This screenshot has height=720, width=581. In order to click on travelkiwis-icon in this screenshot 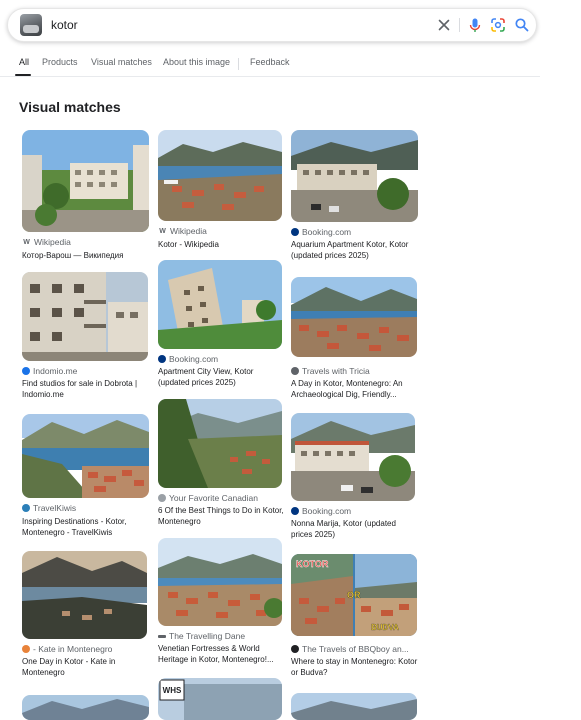, I will do `click(26, 508)`.